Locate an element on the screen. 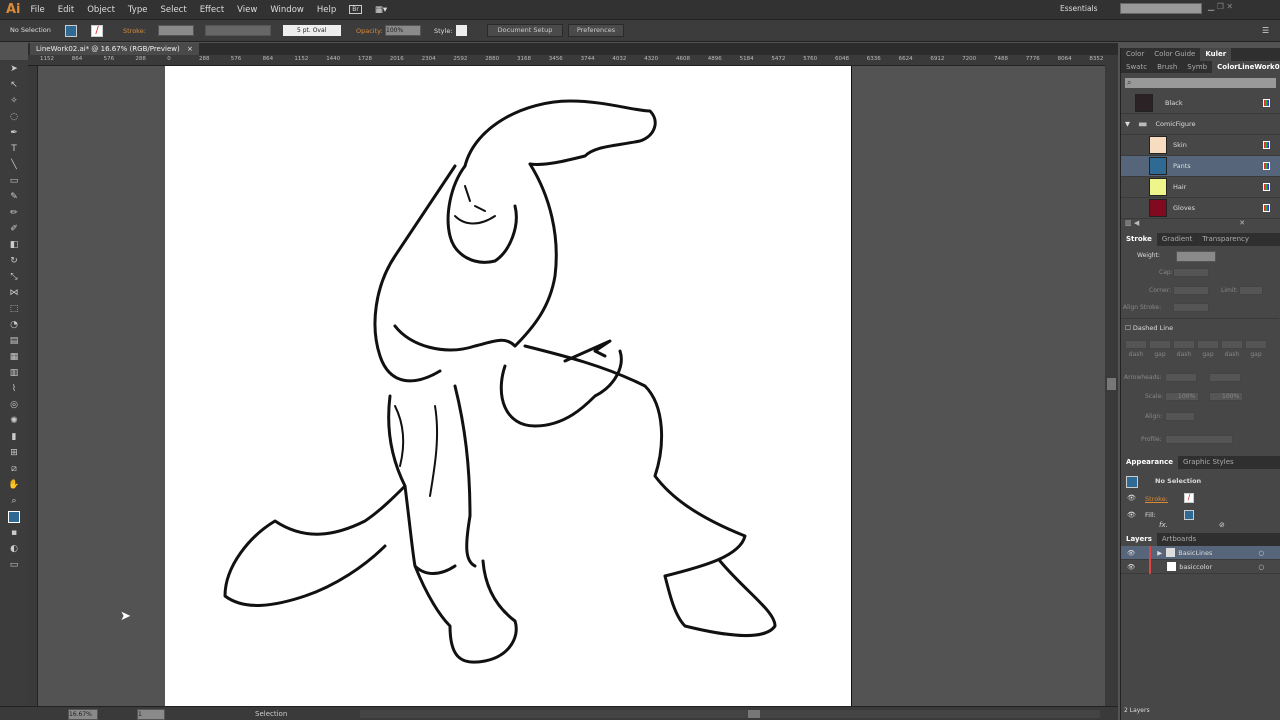 Image resolution: width=1280 pixels, height=720 pixels. tab-colorlinework01: ColorLineWork01 is located at coordinates (1246, 67).